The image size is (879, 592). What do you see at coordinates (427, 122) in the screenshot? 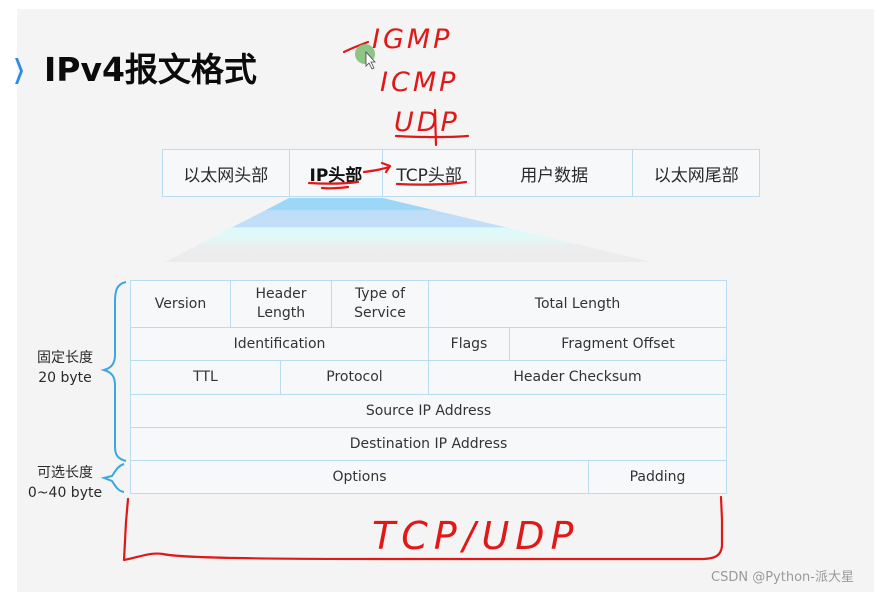
I see `annotation-udp: UDP` at bounding box center [427, 122].